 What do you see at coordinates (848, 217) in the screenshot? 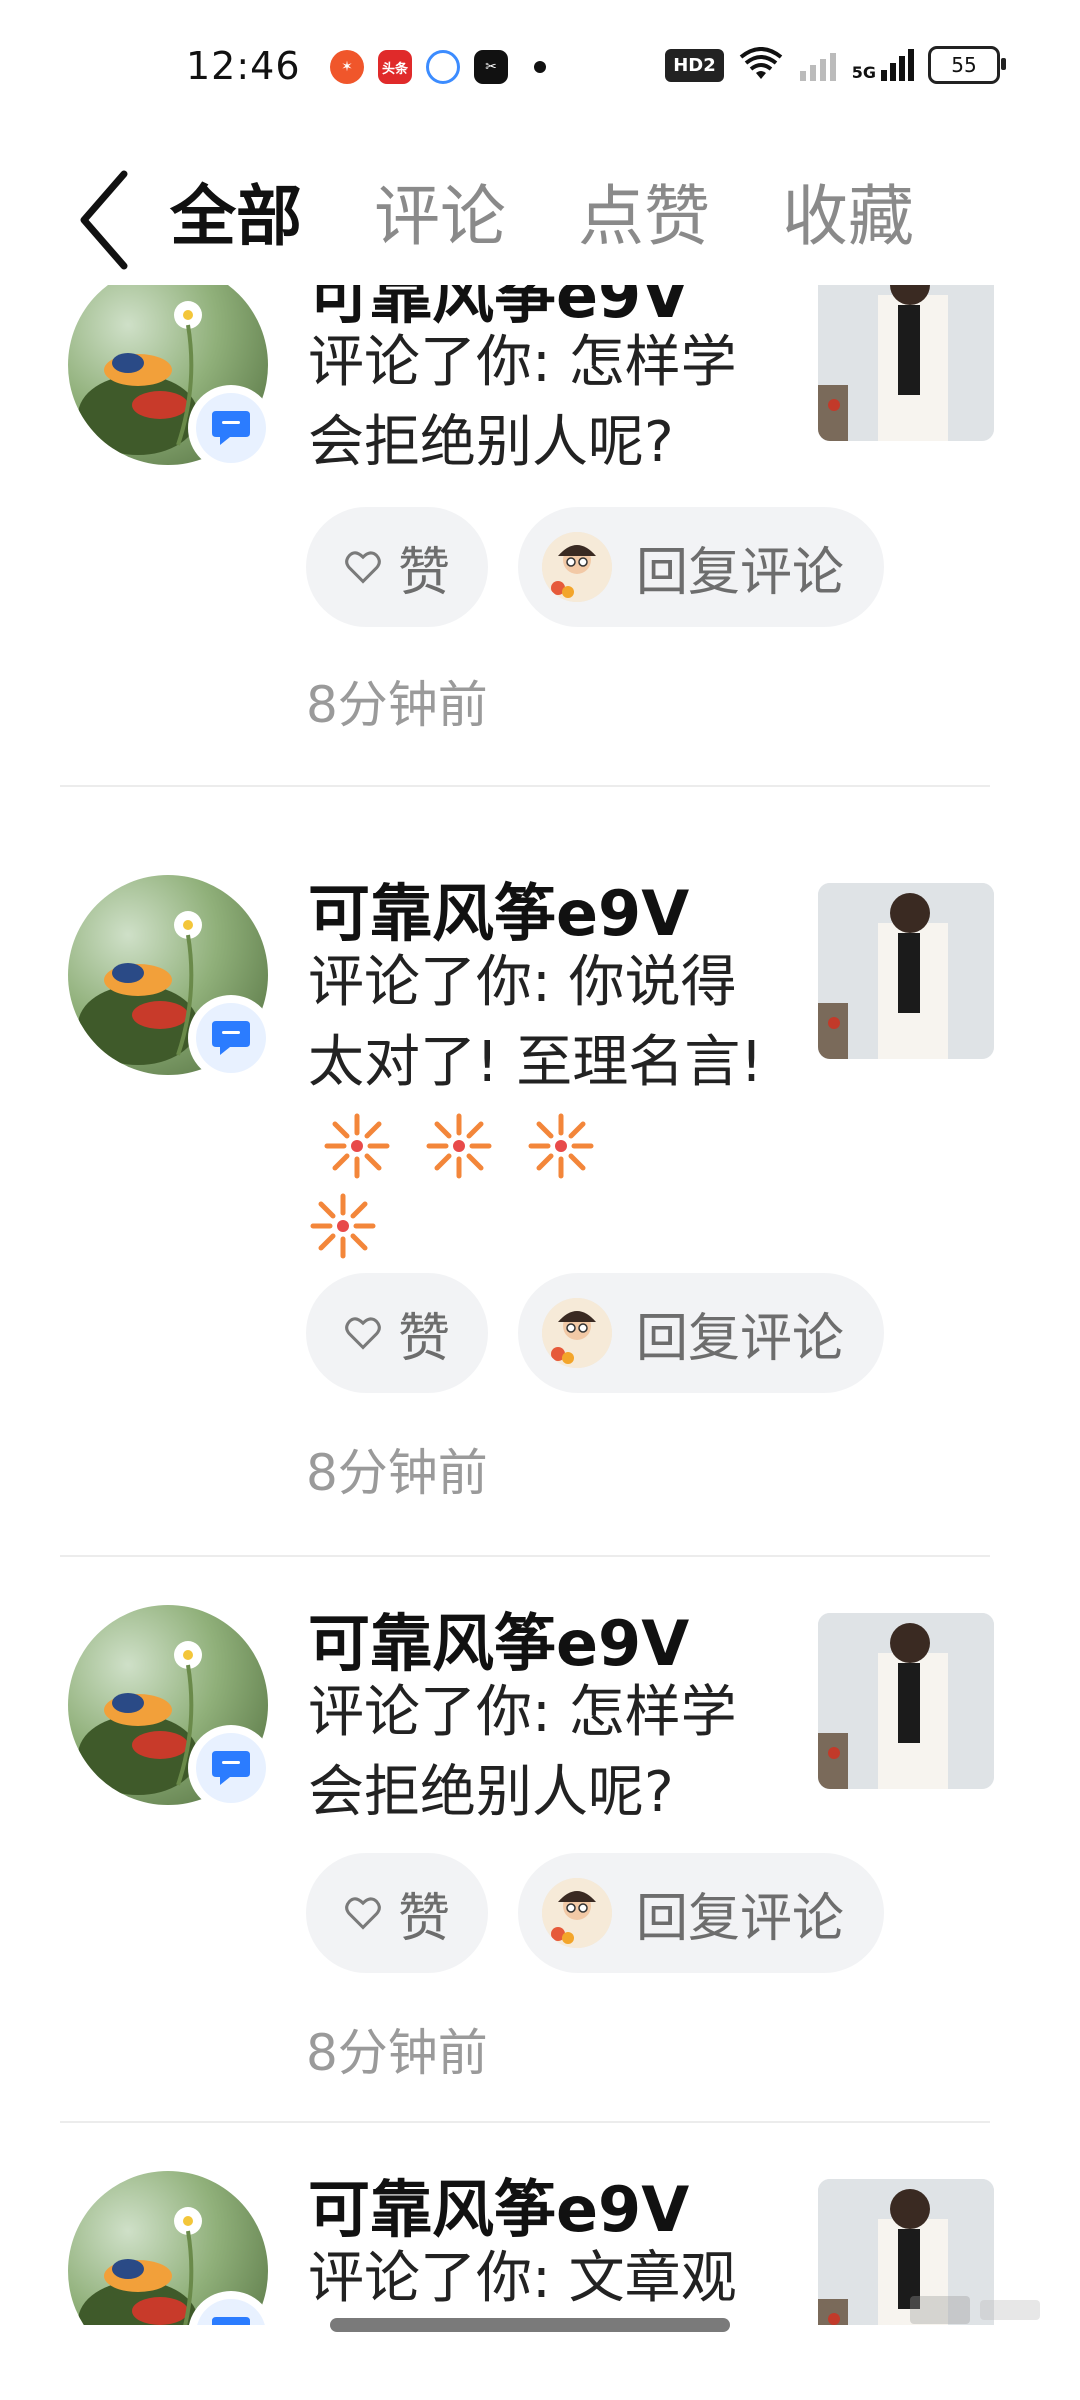
I see `tab-favorites: 收藏` at bounding box center [848, 217].